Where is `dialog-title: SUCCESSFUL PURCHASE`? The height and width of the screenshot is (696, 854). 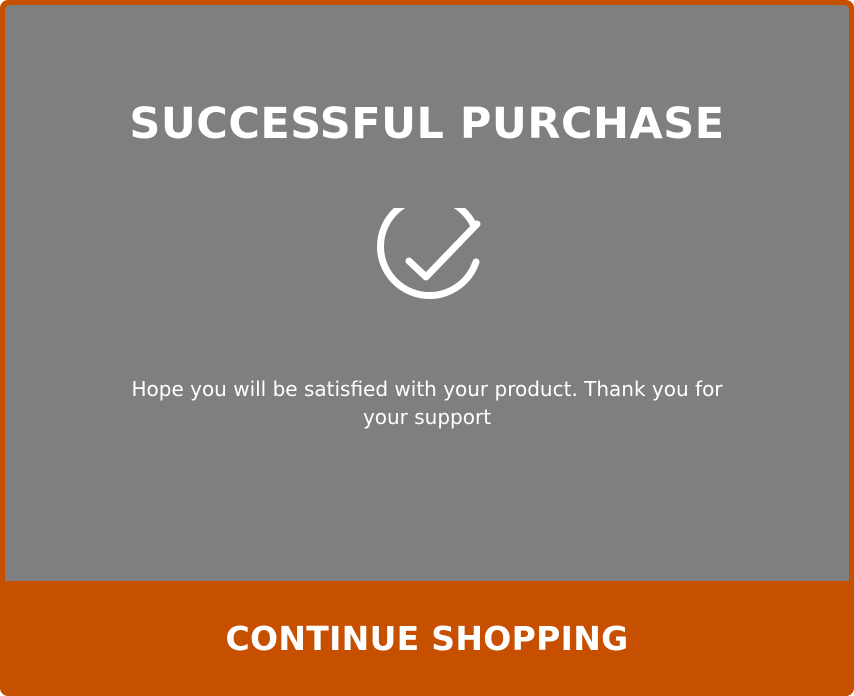 dialog-title: SUCCESSFUL PURCHASE is located at coordinates (427, 124).